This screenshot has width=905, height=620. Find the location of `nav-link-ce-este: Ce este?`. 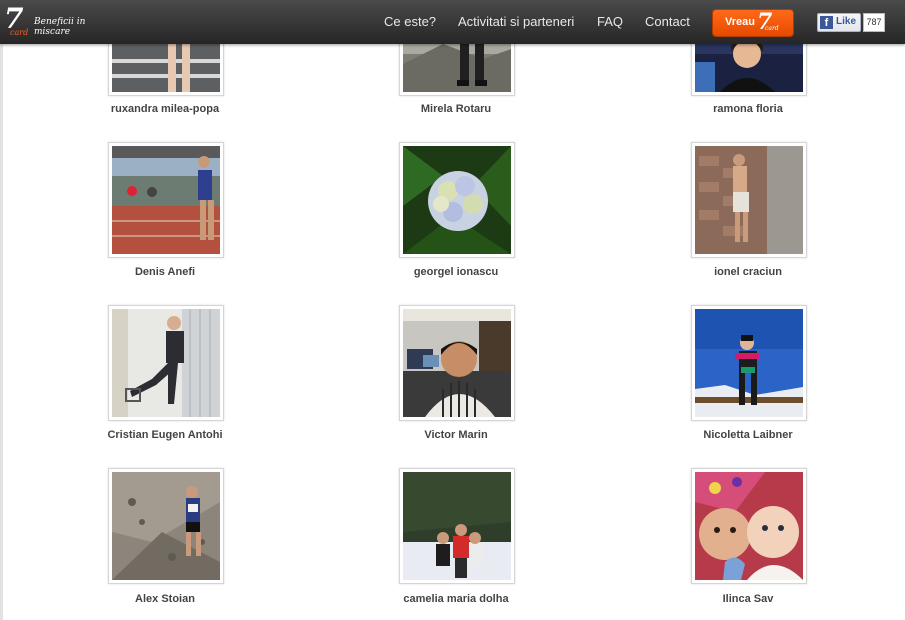

nav-link-ce-este: Ce este? is located at coordinates (410, 22).